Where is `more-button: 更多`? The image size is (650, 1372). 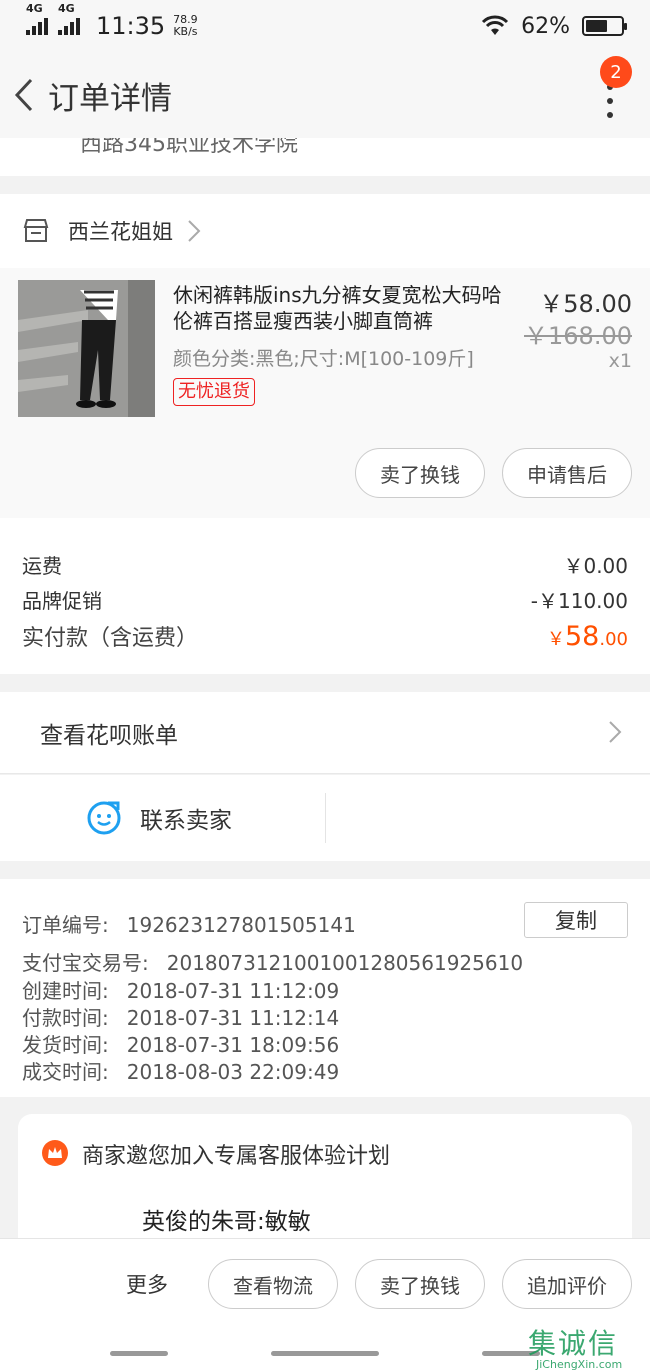 more-button: 更多 is located at coordinates (147, 1284).